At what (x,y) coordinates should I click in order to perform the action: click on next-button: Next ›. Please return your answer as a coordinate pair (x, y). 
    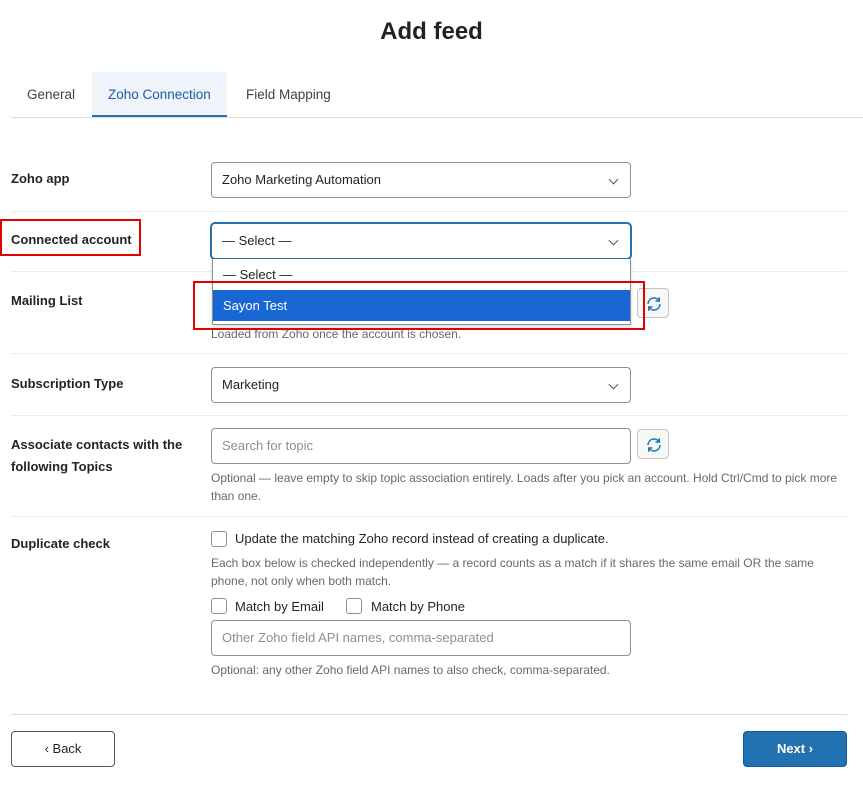
    Looking at the image, I should click on (795, 749).